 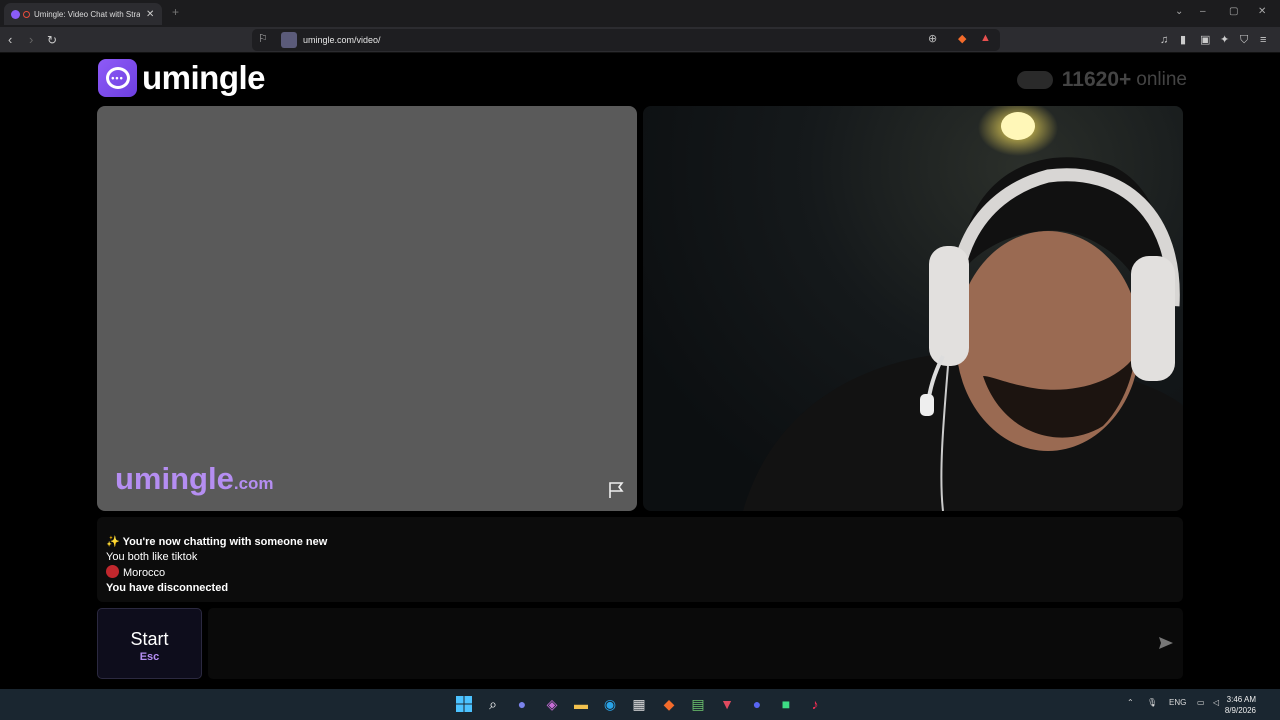 What do you see at coordinates (464, 704) in the screenshot?
I see `windows-start-icon` at bounding box center [464, 704].